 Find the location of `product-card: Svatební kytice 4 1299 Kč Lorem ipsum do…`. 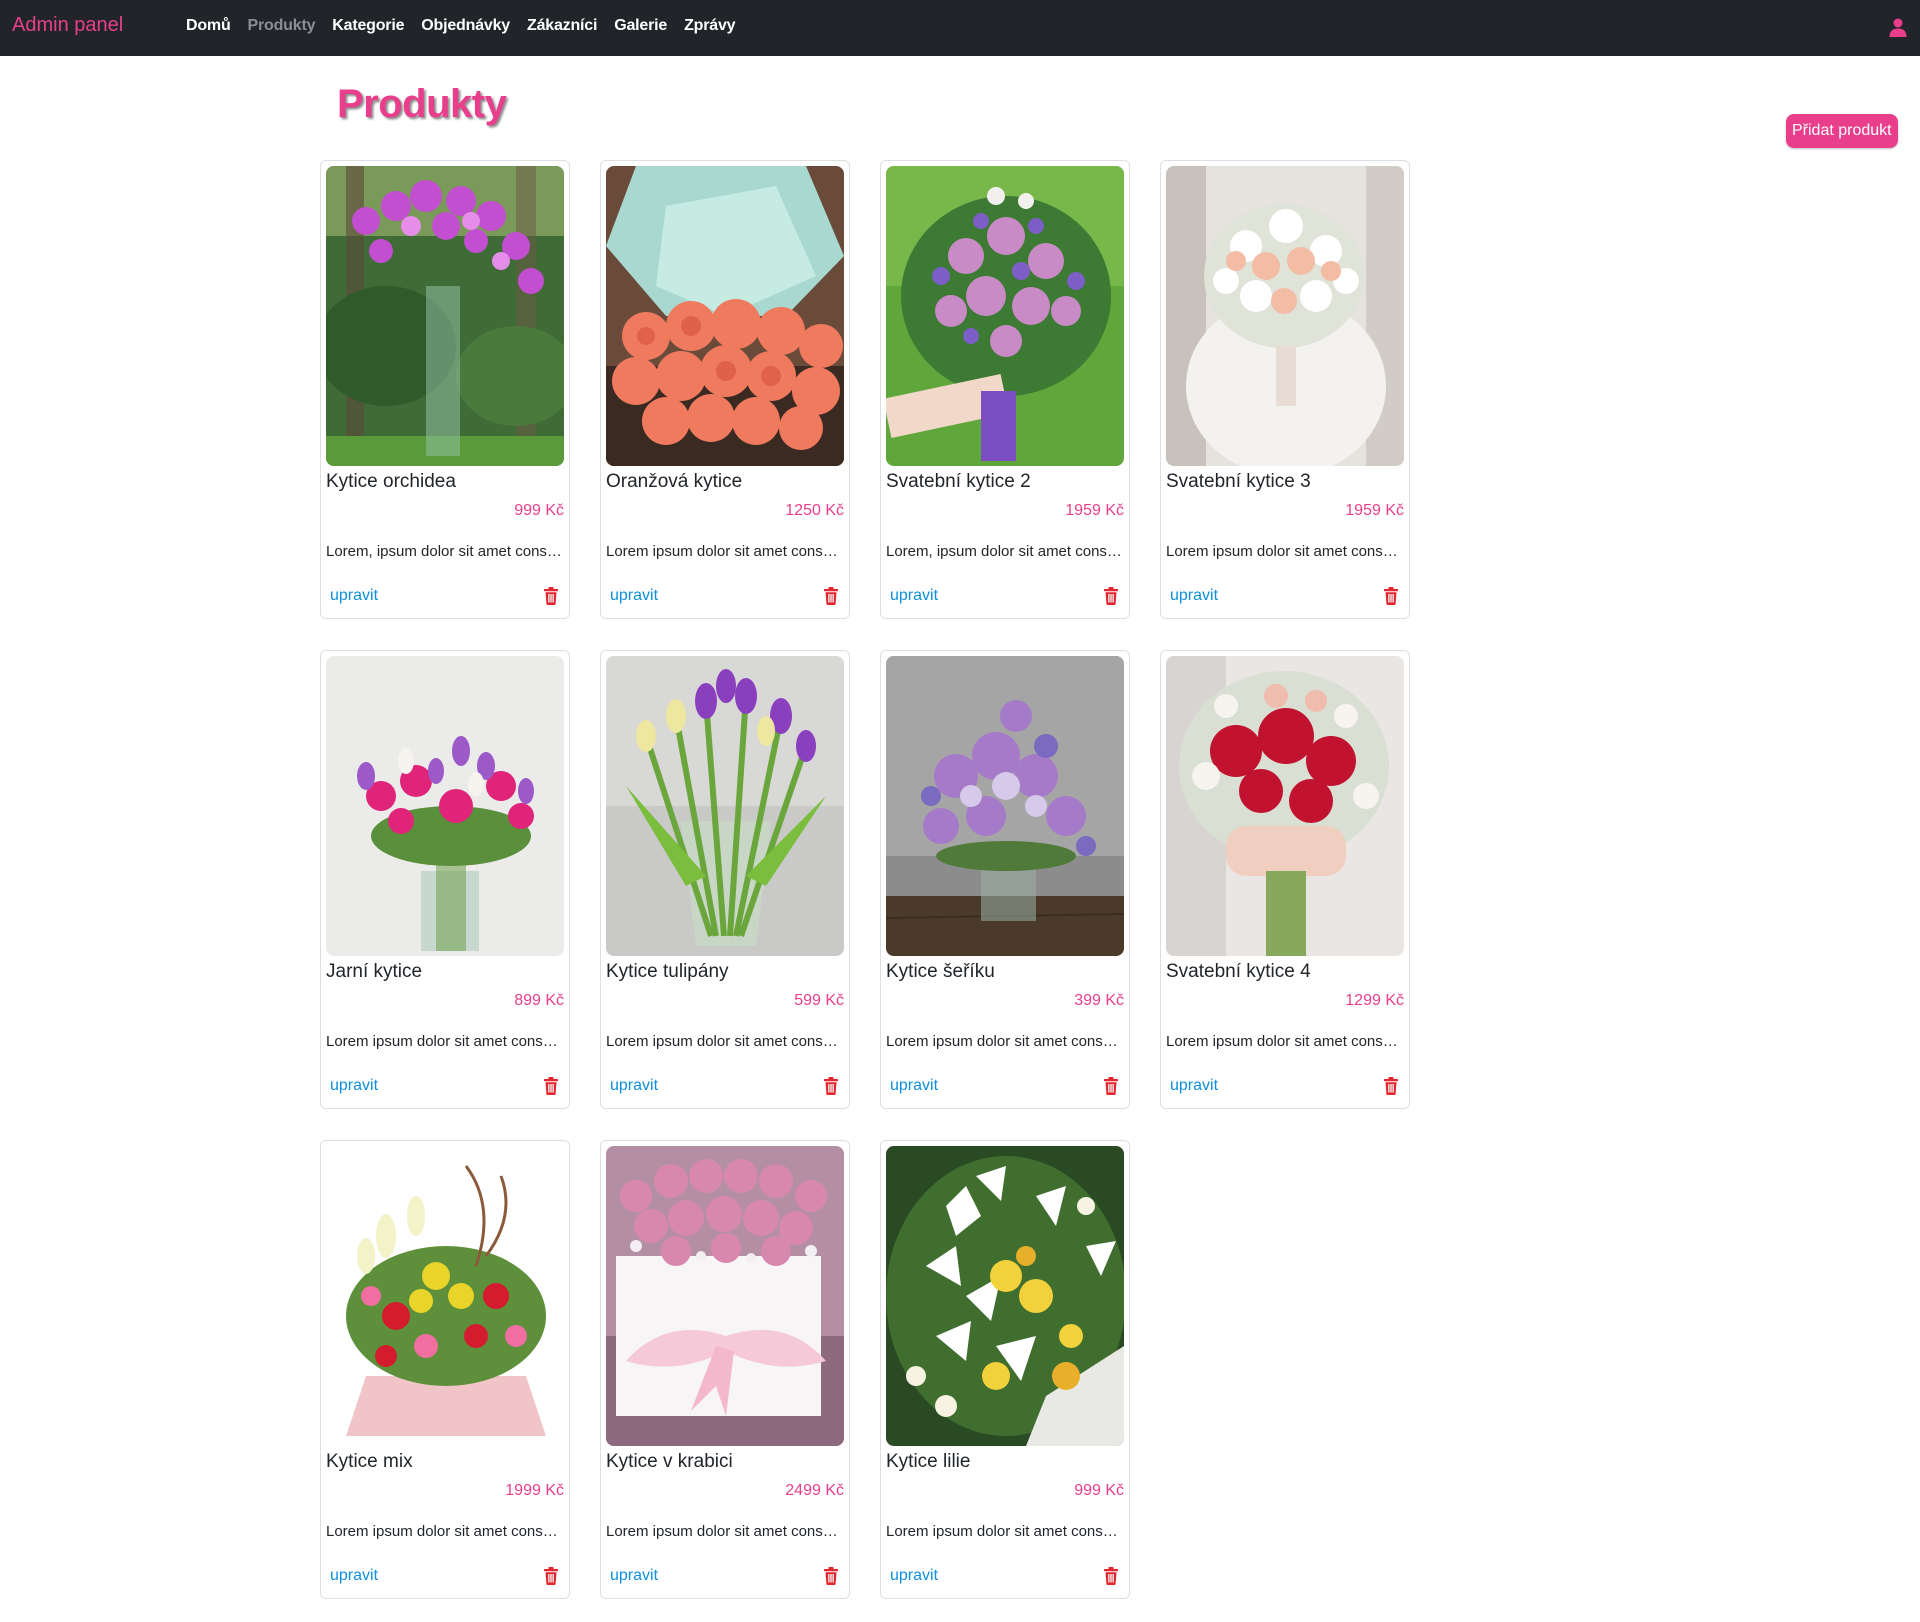

product-card: Svatební kytice 4 1299 Kč Lorem ipsum do… is located at coordinates (1285, 879).